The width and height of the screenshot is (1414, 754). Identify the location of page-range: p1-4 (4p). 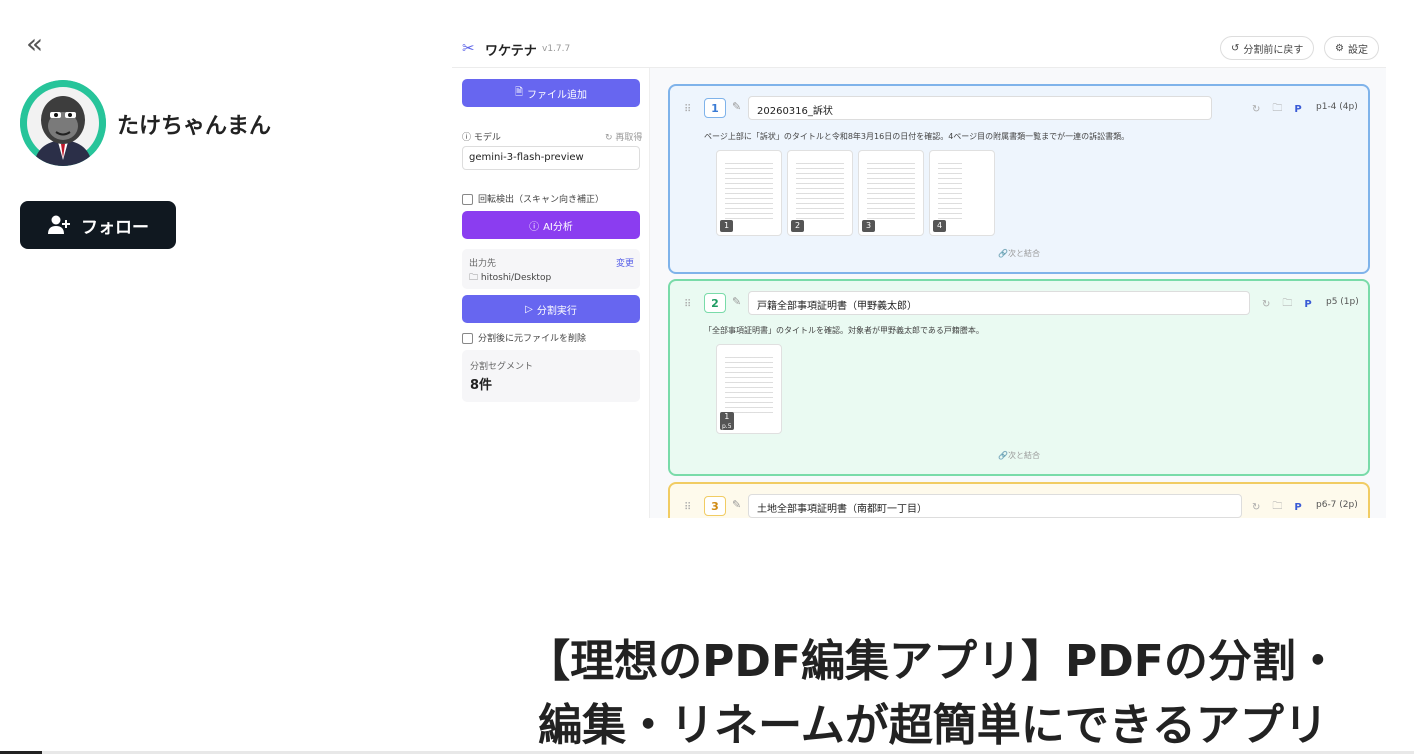
(1337, 107).